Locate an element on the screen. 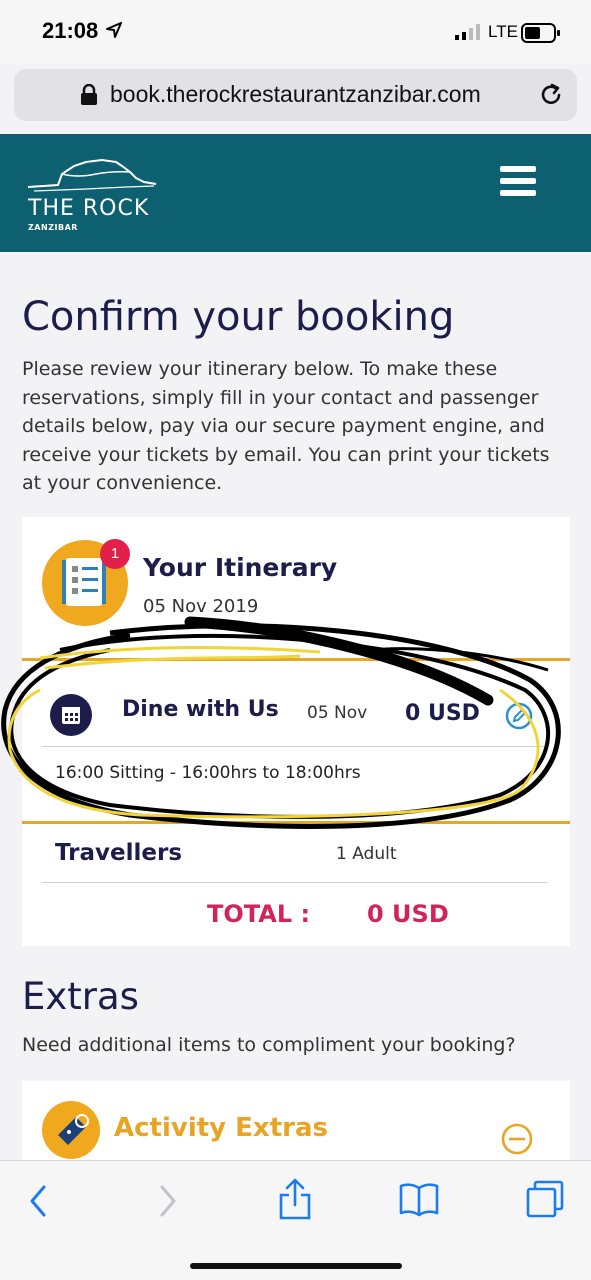 This screenshot has height=1280, width=591. forward-icon is located at coordinates (168, 1201).